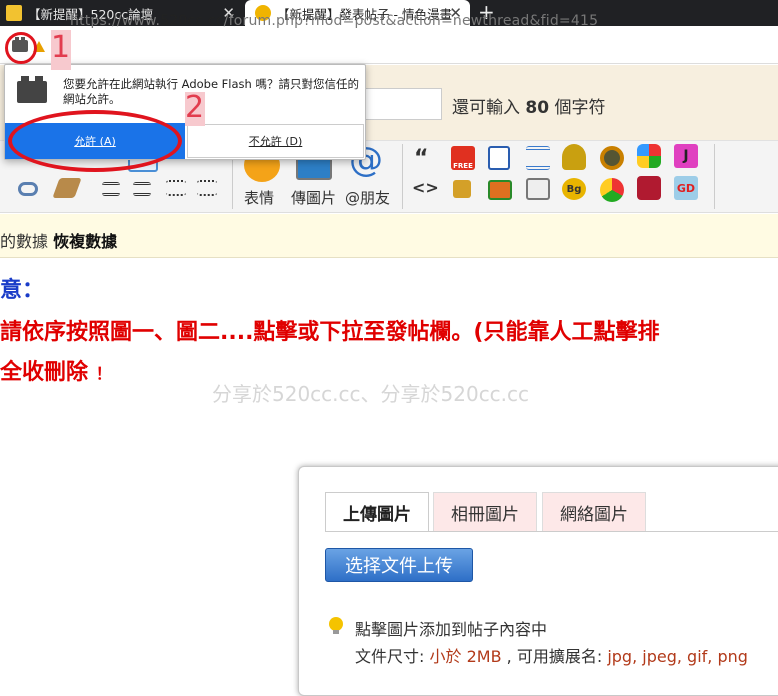 This screenshot has height=696, width=778. Describe the element at coordinates (421, 158) in the screenshot. I see `quote-icon: “` at that location.